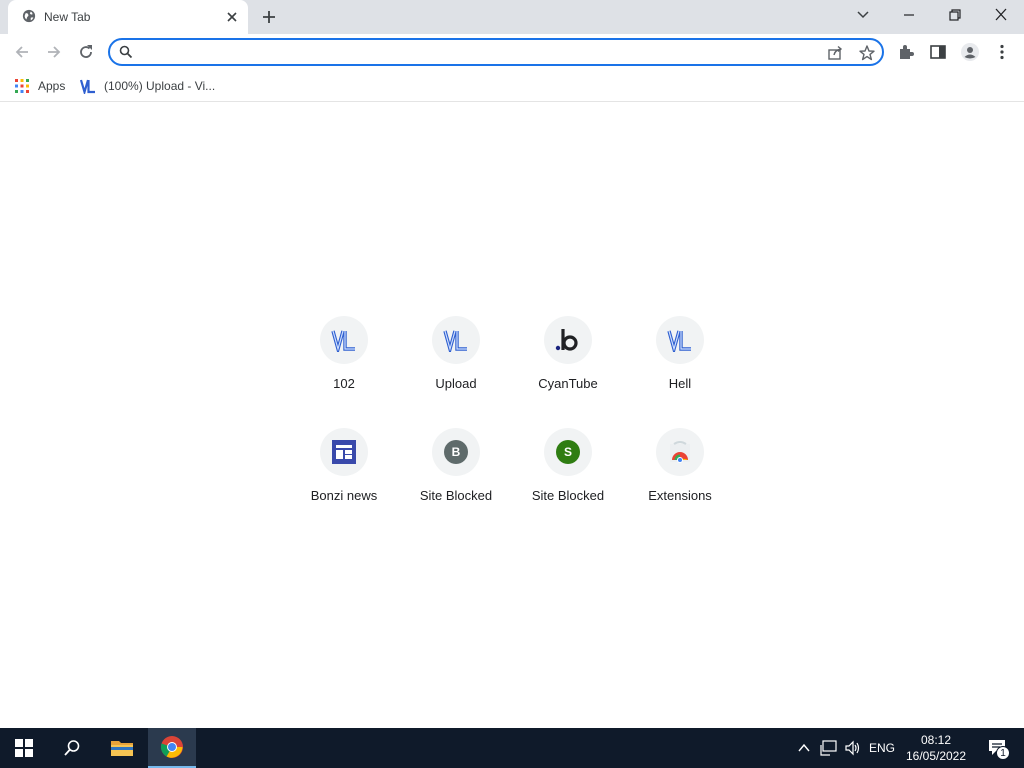 The image size is (1024, 768). I want to click on file-explorer-button, so click(122, 748).